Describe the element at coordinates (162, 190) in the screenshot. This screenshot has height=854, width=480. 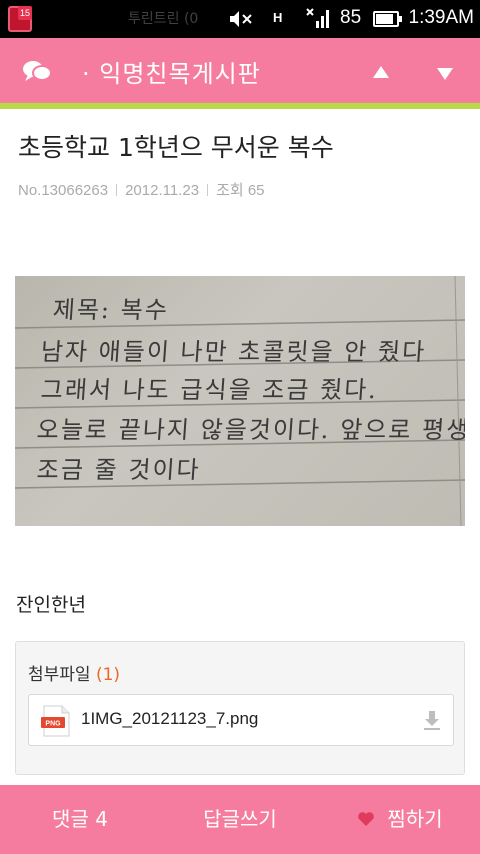
I see `post-date: 2012.11.23` at that location.